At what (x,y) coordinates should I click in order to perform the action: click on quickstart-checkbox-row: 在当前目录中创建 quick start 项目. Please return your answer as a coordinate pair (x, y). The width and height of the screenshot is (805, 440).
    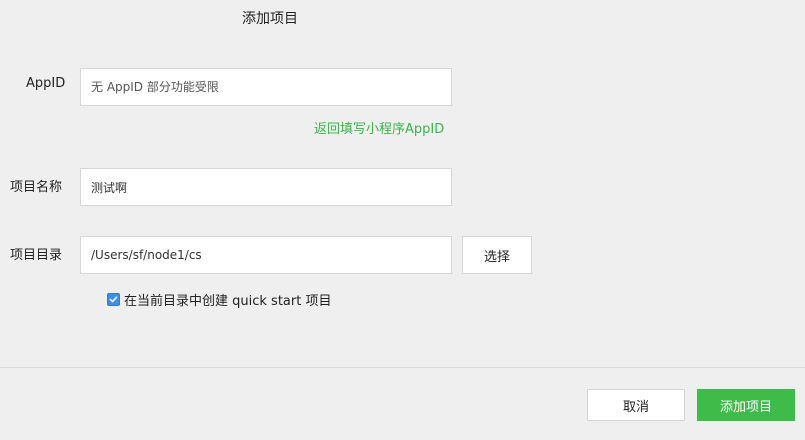
    Looking at the image, I should click on (219, 299).